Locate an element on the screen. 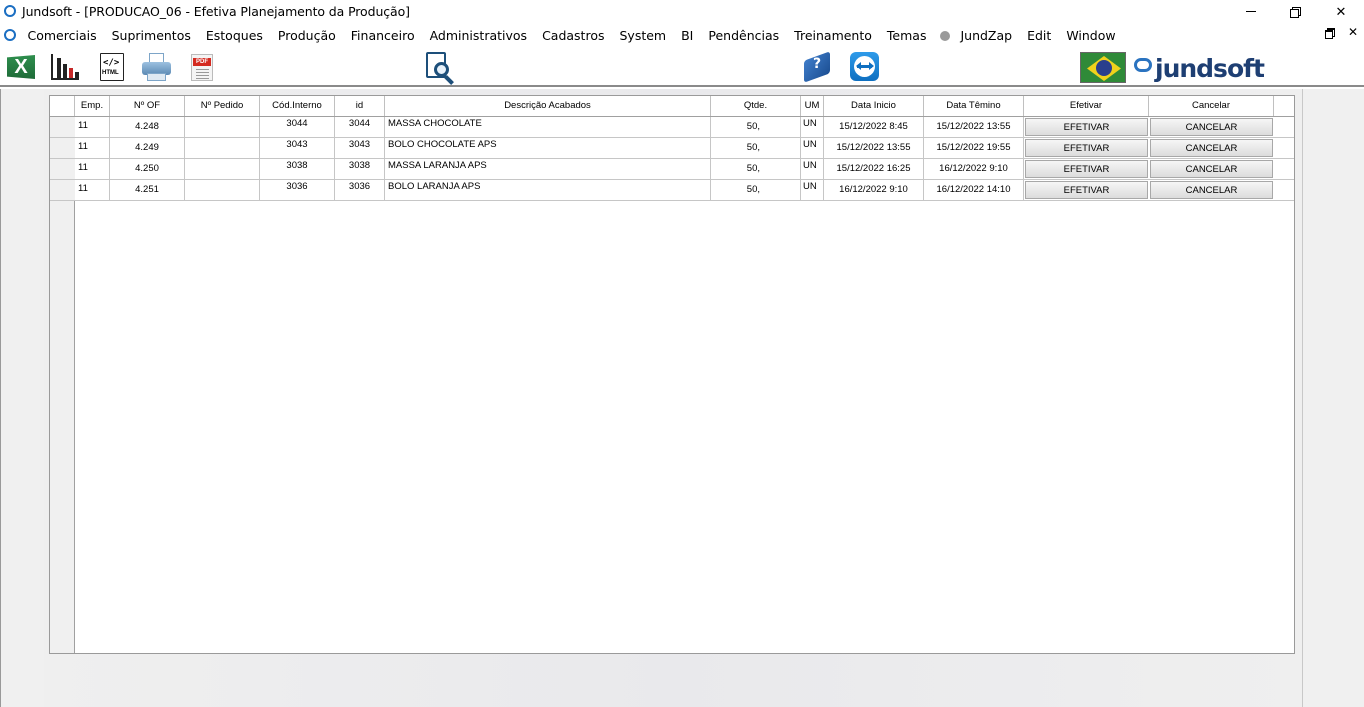  html-export-icon: </> HTML is located at coordinates (112, 67).